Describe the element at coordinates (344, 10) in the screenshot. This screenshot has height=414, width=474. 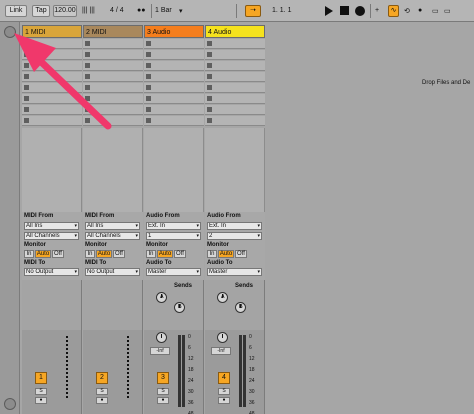
I see `stop-icon` at that location.